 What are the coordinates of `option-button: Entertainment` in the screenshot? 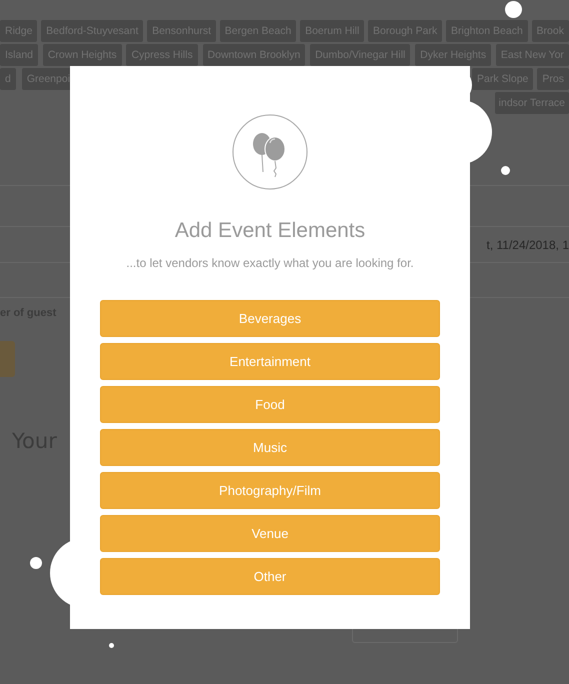 It's located at (270, 361).